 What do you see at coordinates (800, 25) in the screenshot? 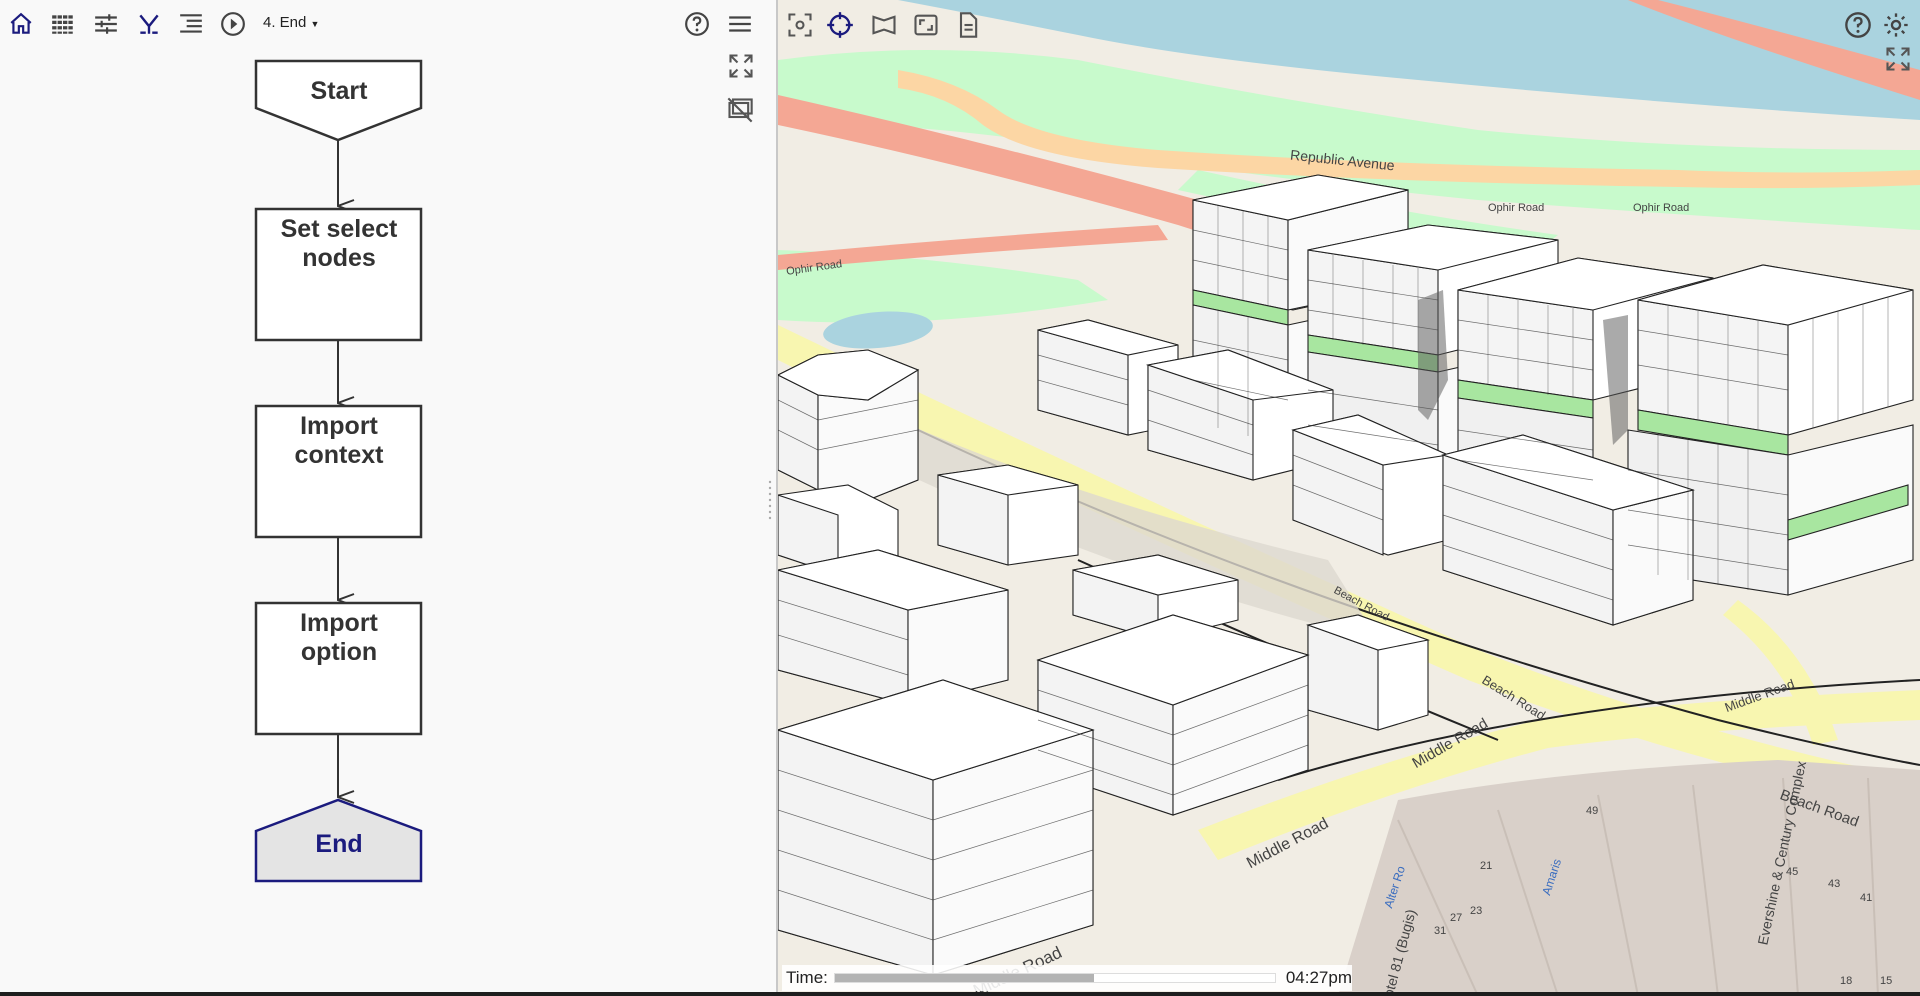
I see `zoom-extents-icon` at bounding box center [800, 25].